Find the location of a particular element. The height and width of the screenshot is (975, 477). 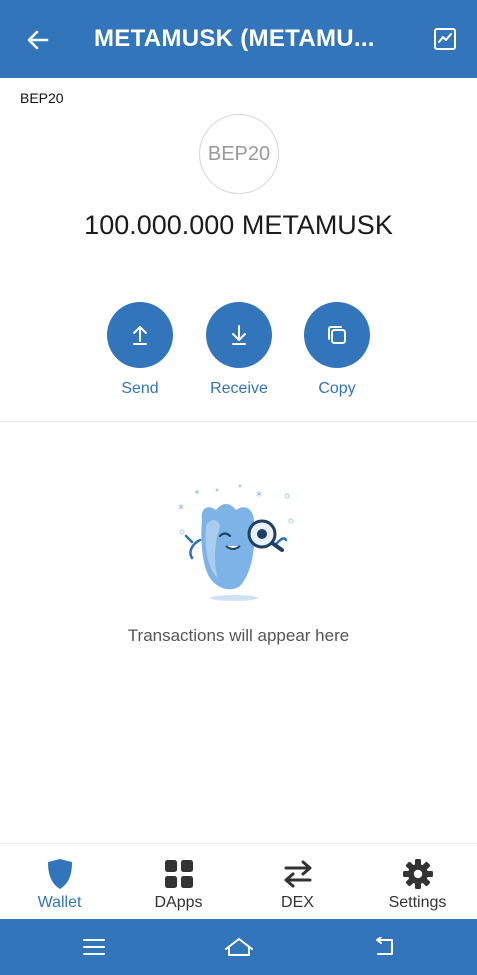

tab-dapps: DApps is located at coordinates (178, 882).